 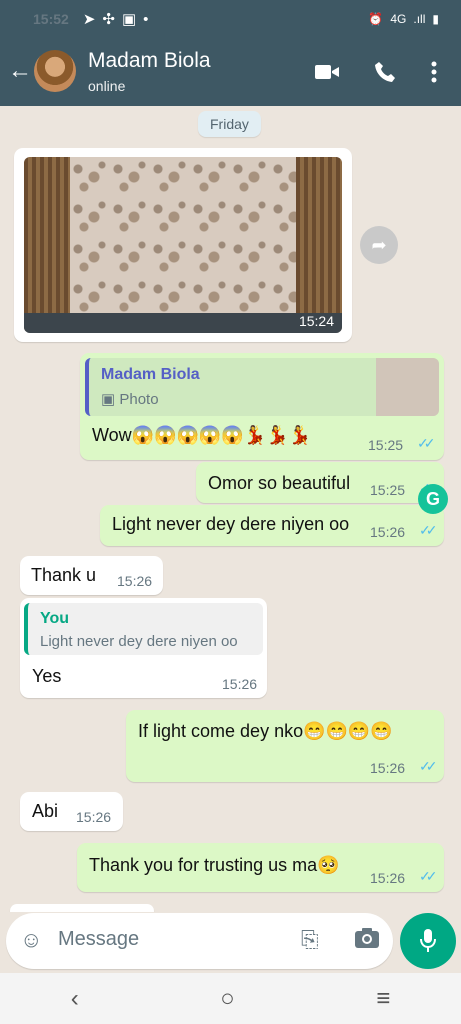 I want to click on message-bubble: Thank u 15:26, so click(x=91, y=575).